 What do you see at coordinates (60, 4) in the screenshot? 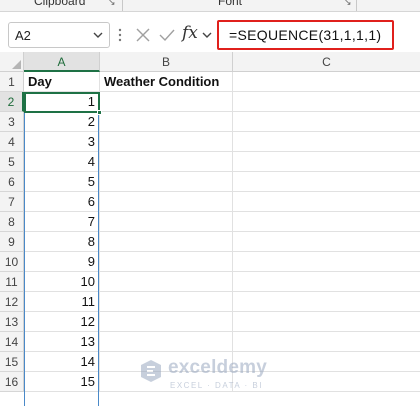
I see `ribbon-group-clipboard: Clipboard` at bounding box center [60, 4].